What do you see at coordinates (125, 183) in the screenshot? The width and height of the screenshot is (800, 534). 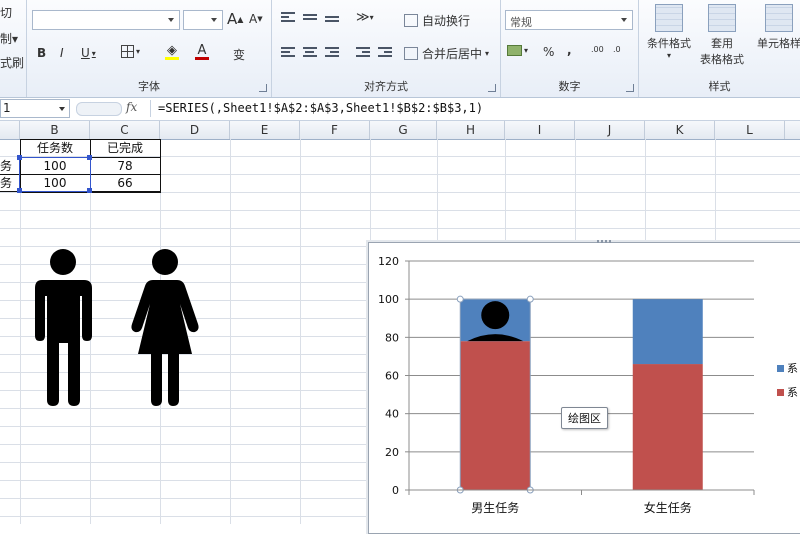 I see `table-cell: 66` at bounding box center [125, 183].